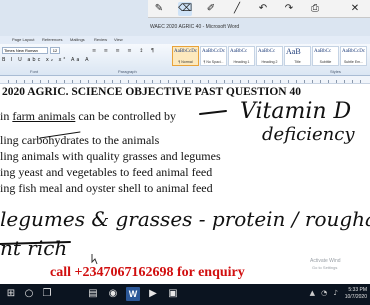 This screenshot has width=370, height=305. Describe the element at coordinates (127, 71) in the screenshot. I see `paragraph-group-label: Paragraph` at that location.